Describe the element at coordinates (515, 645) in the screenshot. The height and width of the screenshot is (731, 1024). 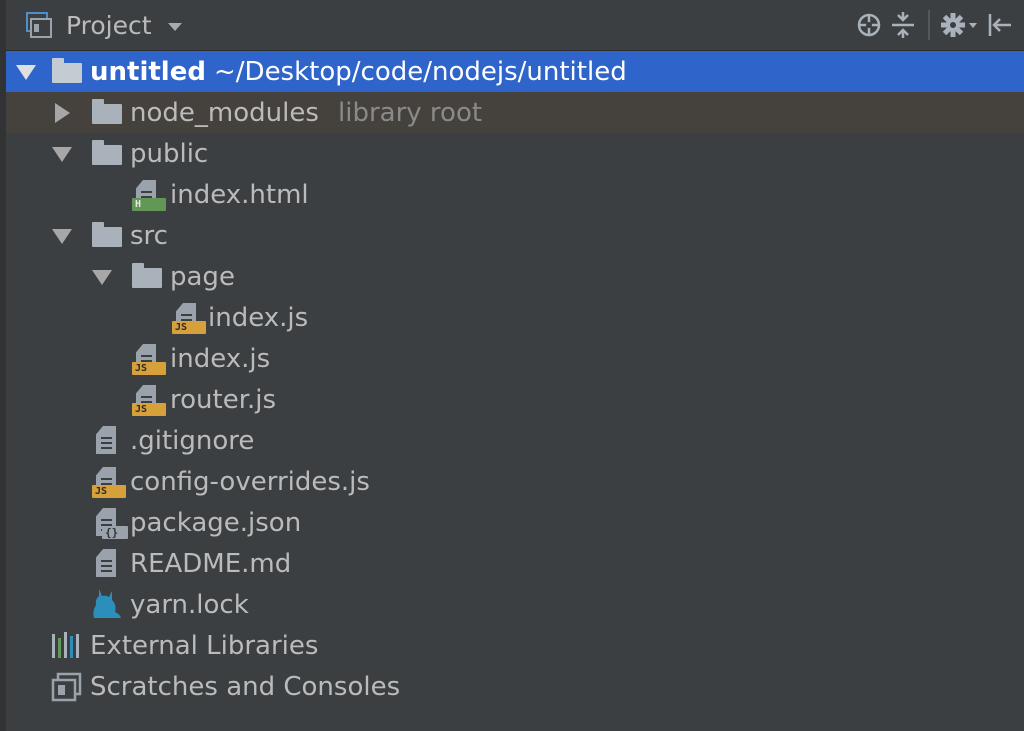
I see `tree-item-external-libraries: External Libraries` at that location.